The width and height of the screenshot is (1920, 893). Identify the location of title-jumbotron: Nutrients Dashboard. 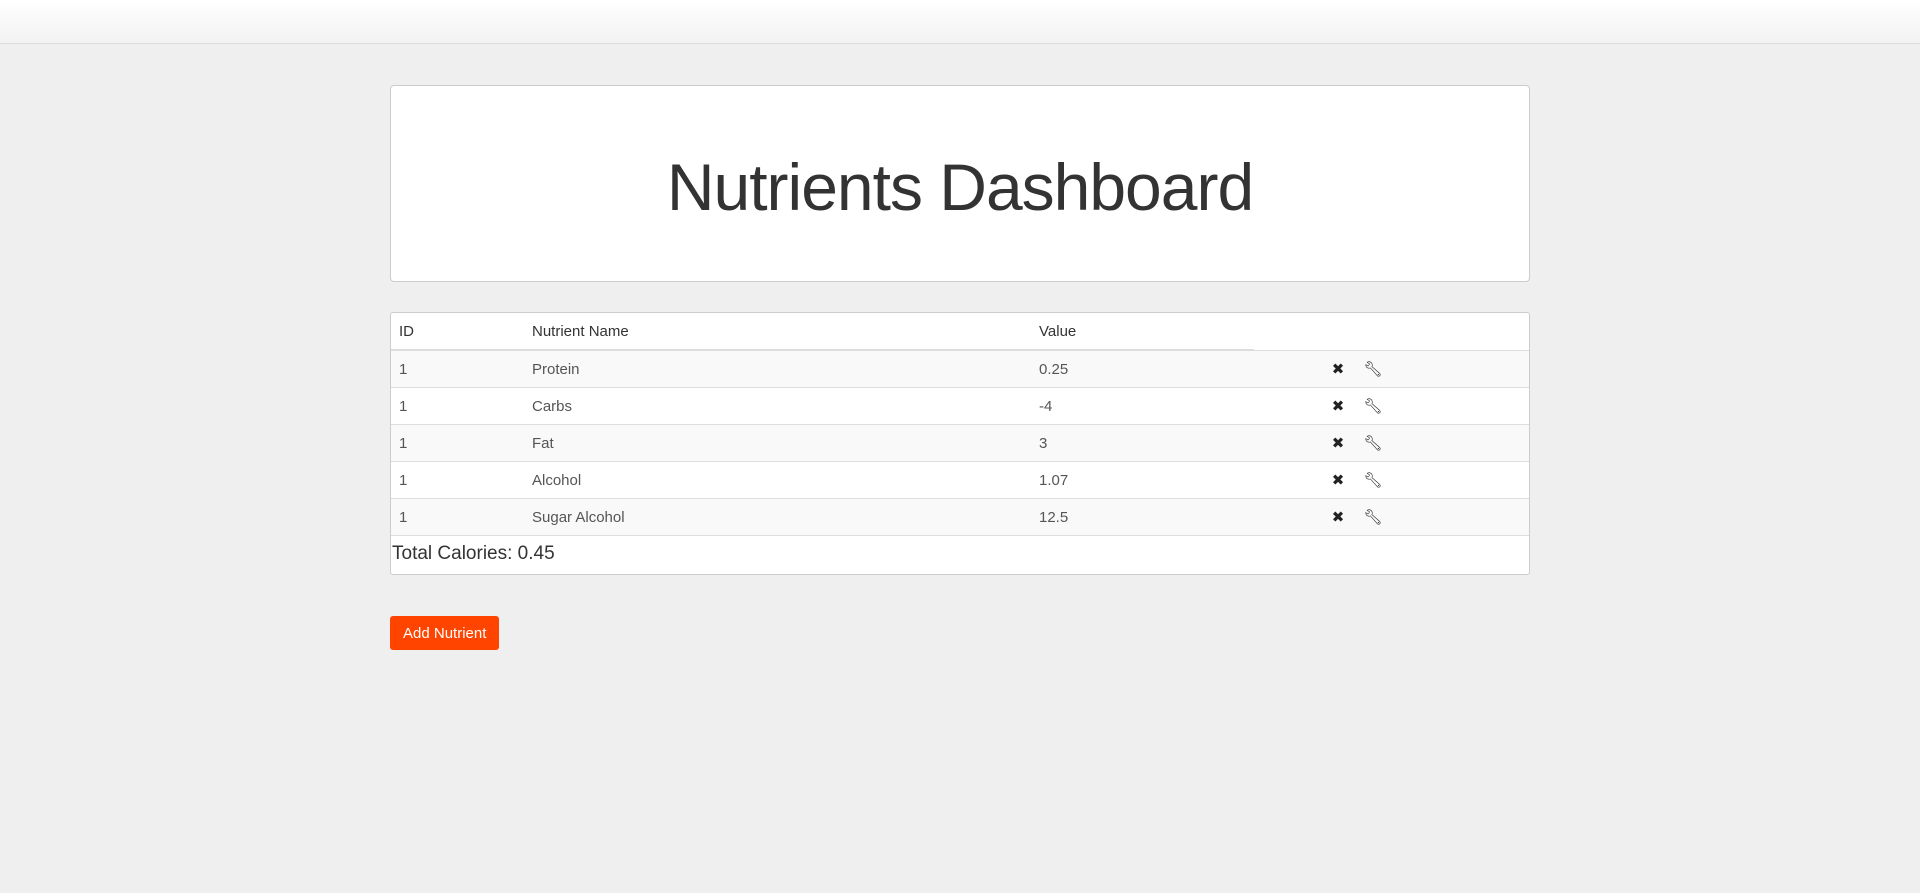
(960, 183).